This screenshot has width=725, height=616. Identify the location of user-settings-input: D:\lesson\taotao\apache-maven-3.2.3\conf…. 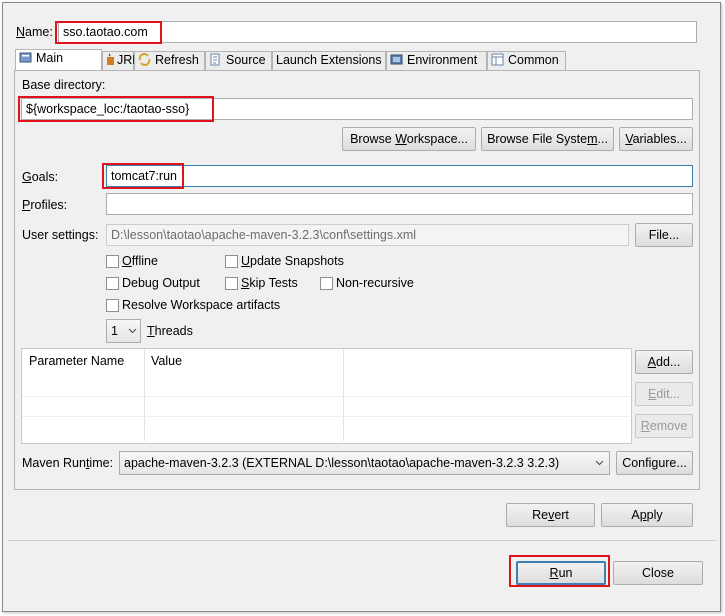
(367, 235).